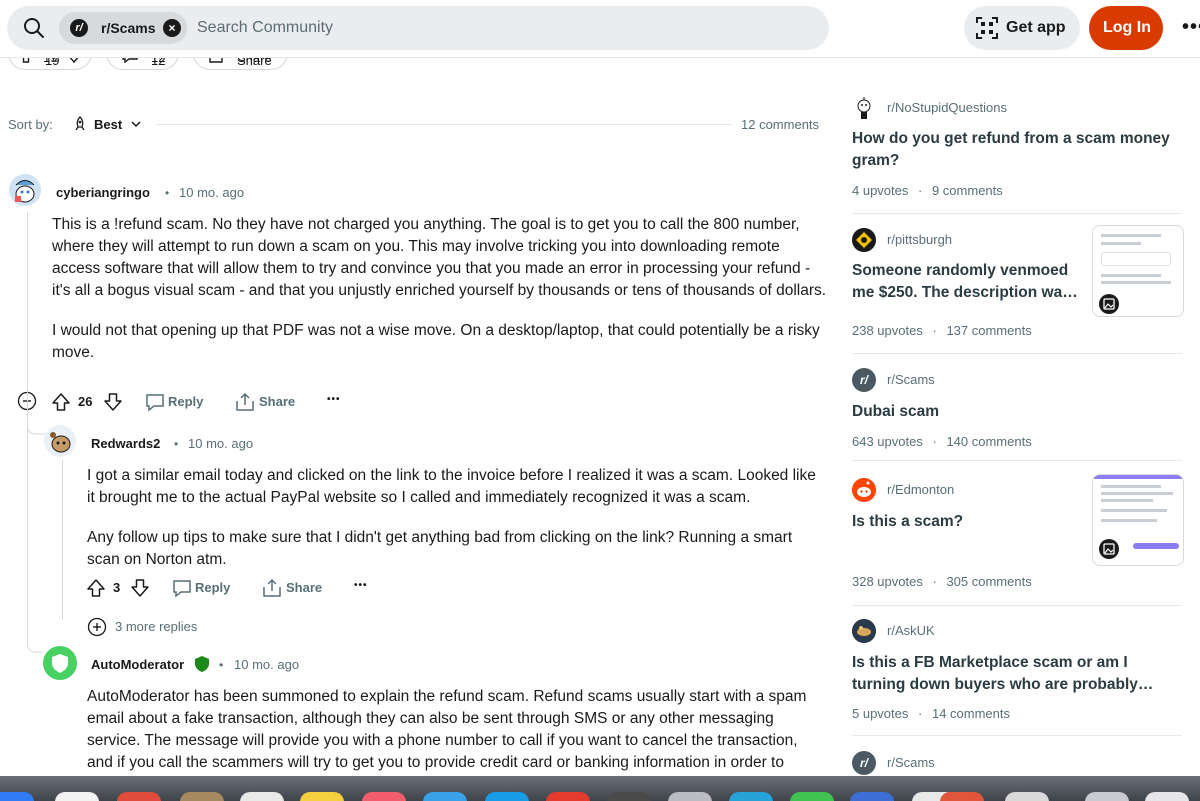  Describe the element at coordinates (880, 190) in the screenshot. I see `upvote-count: 4 upvotes` at that location.